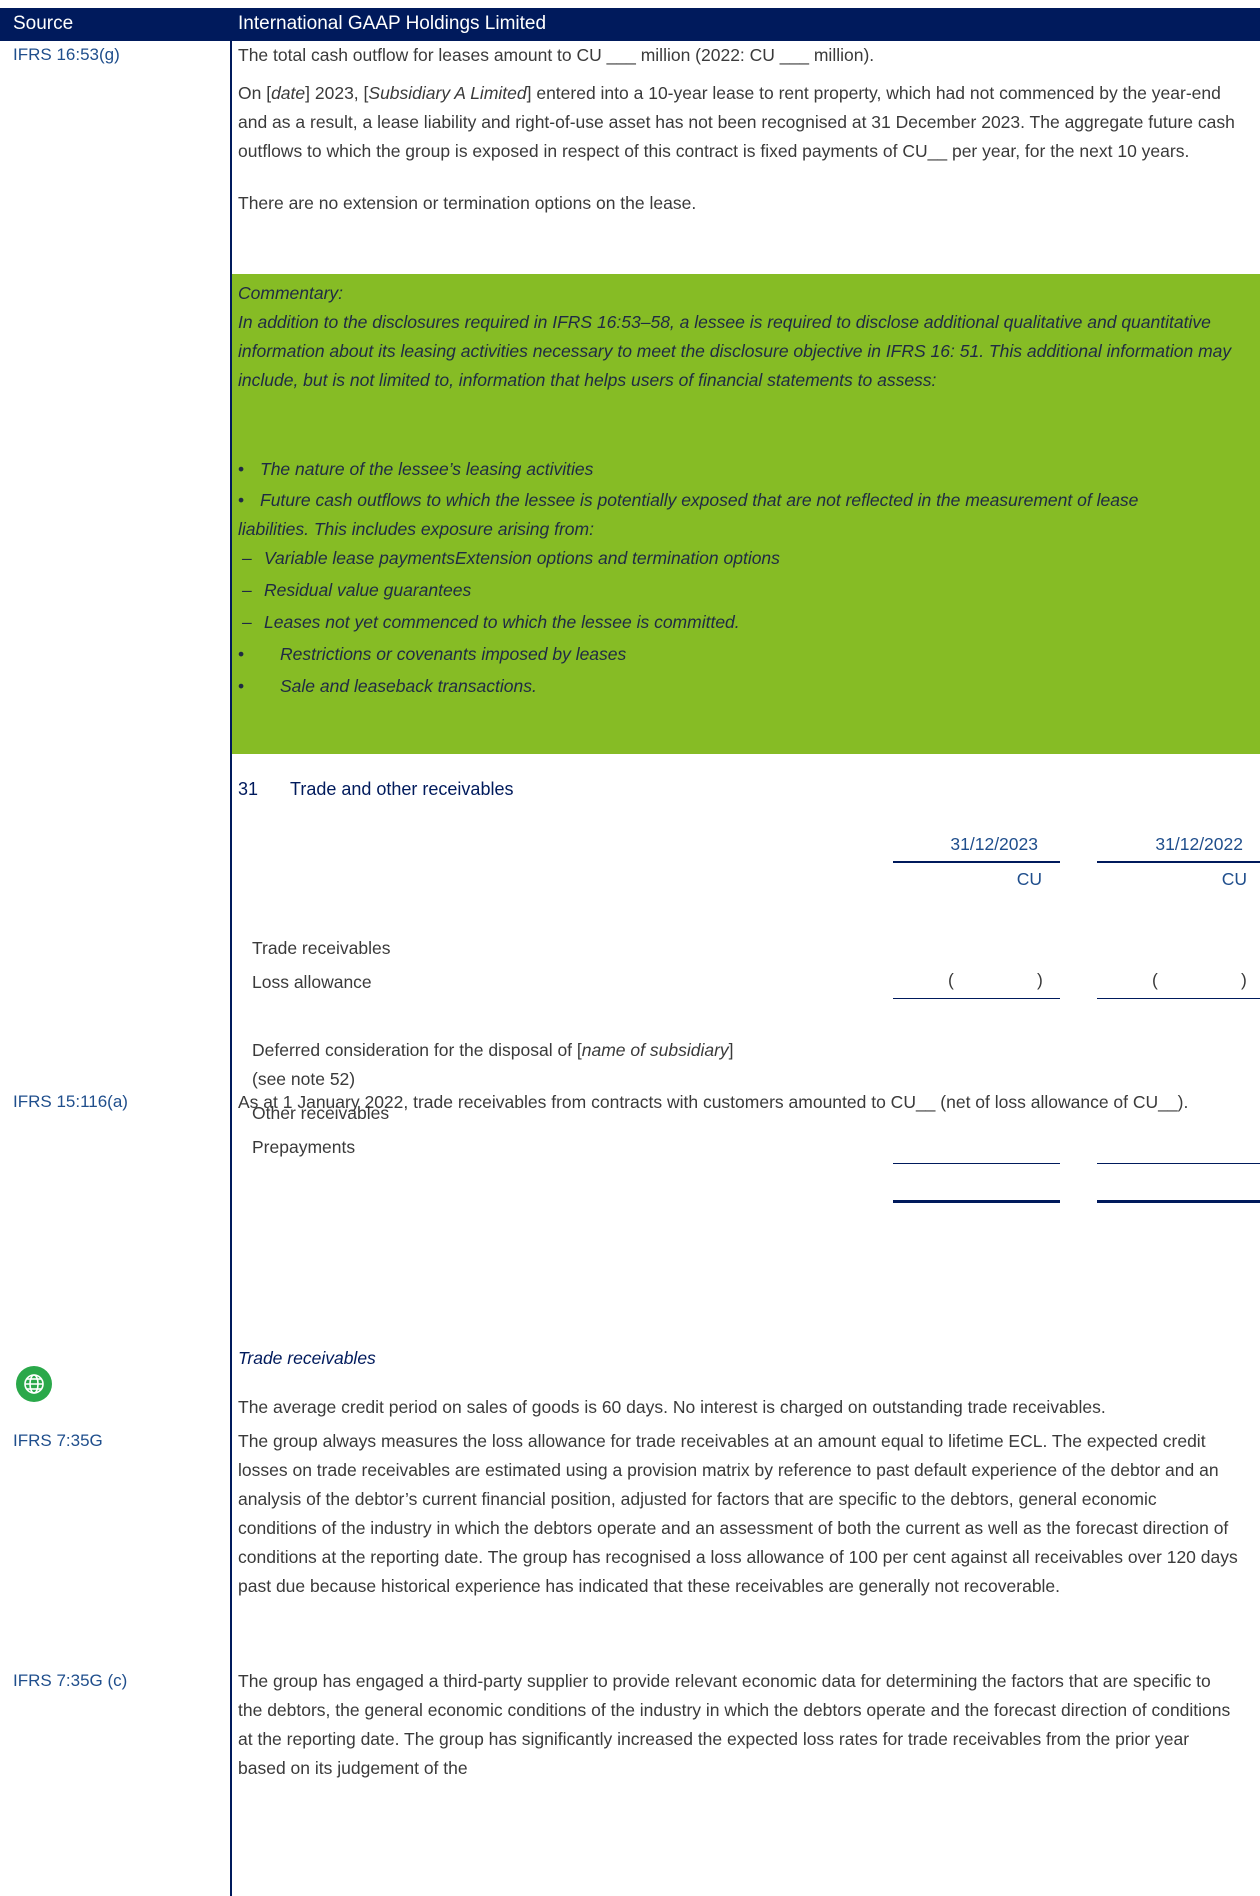  Describe the element at coordinates (43, 23) in the screenshot. I see `source-column-header: Source` at that location.